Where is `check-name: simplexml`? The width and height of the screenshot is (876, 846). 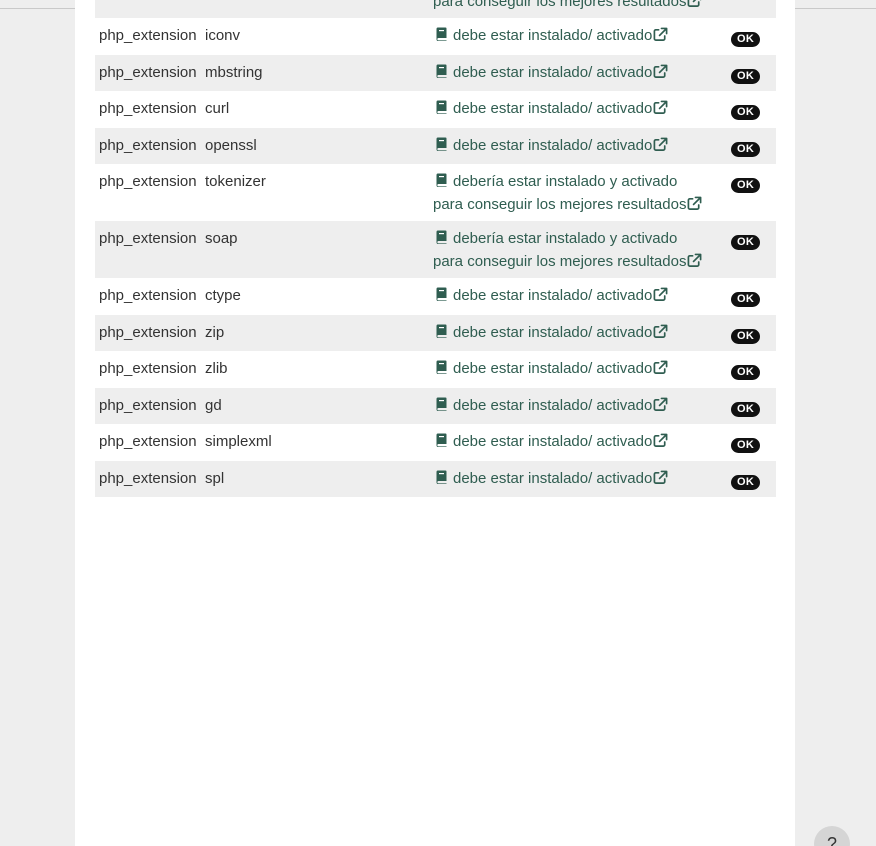 check-name: simplexml is located at coordinates (315, 442).